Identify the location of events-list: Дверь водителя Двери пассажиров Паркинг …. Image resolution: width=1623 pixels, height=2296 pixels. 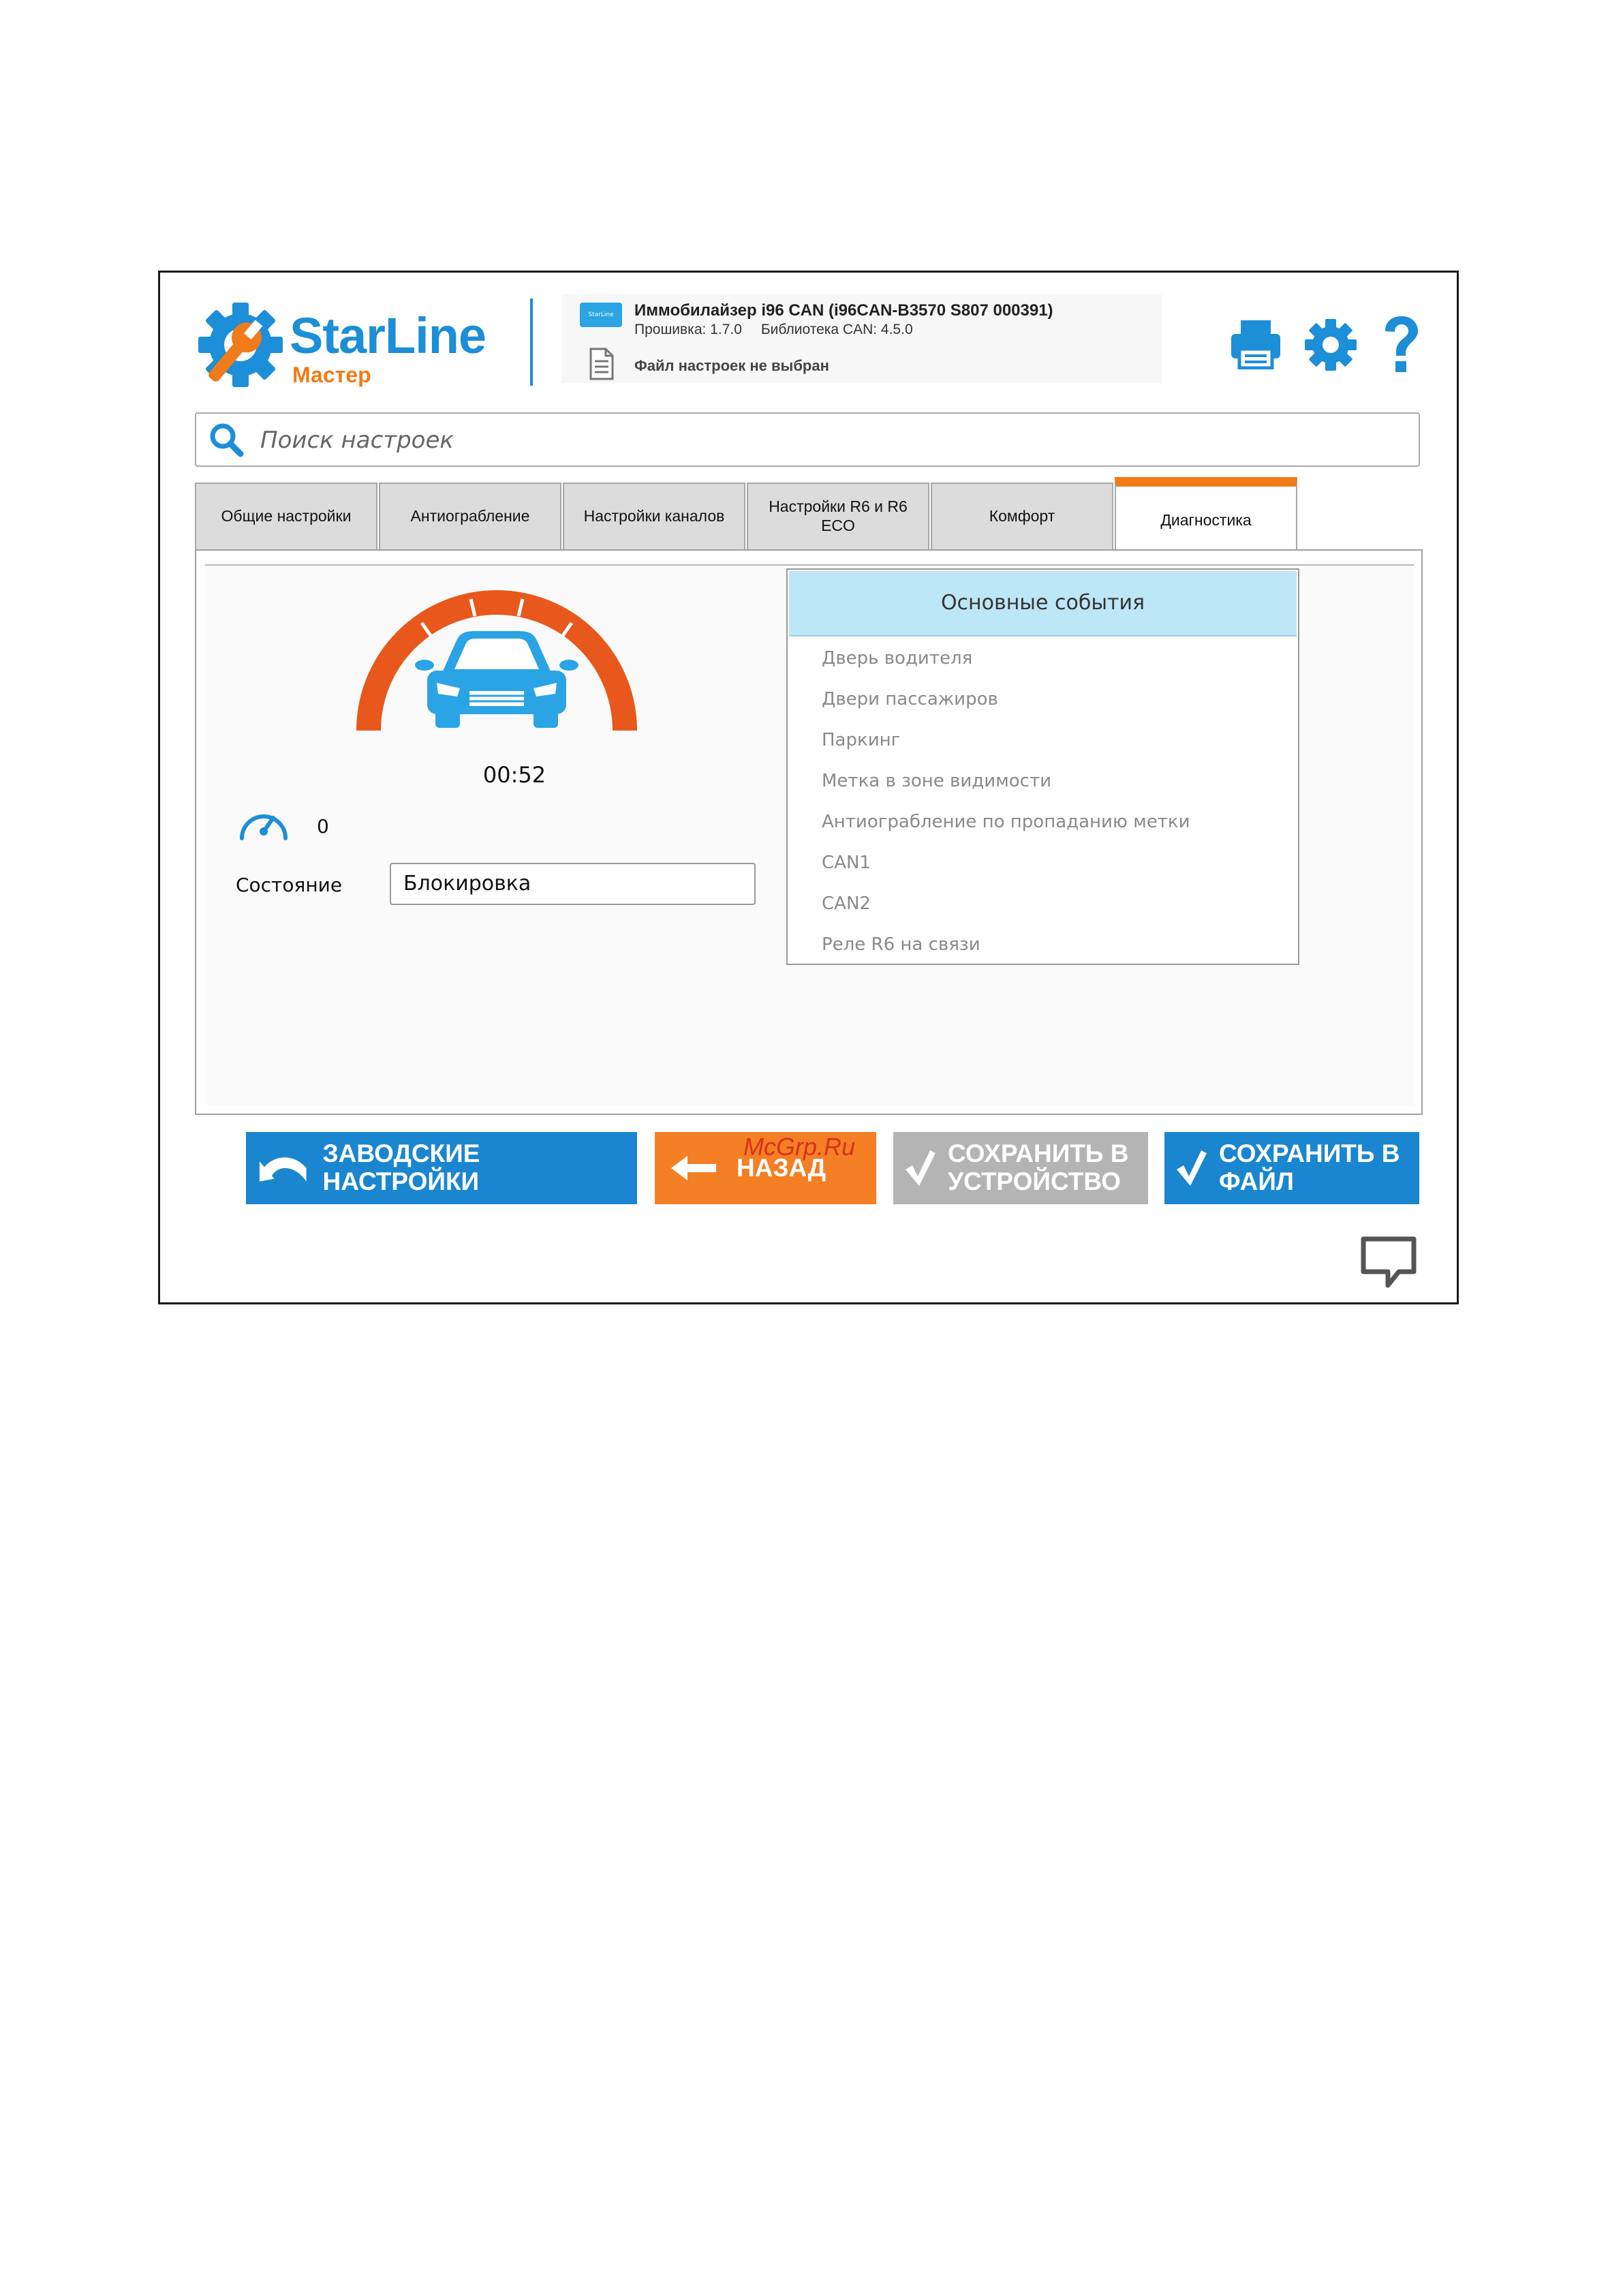
(1043, 801).